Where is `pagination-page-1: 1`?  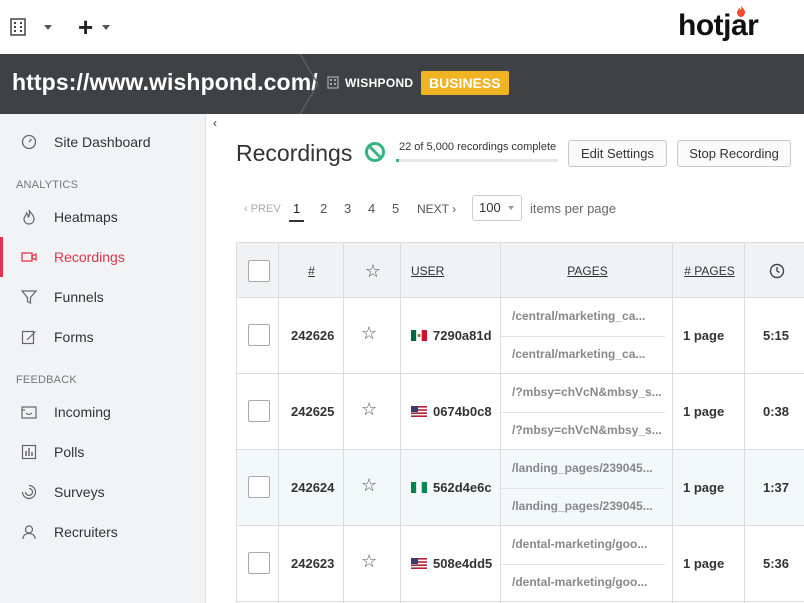
pagination-page-1: 1 is located at coordinates (297, 211).